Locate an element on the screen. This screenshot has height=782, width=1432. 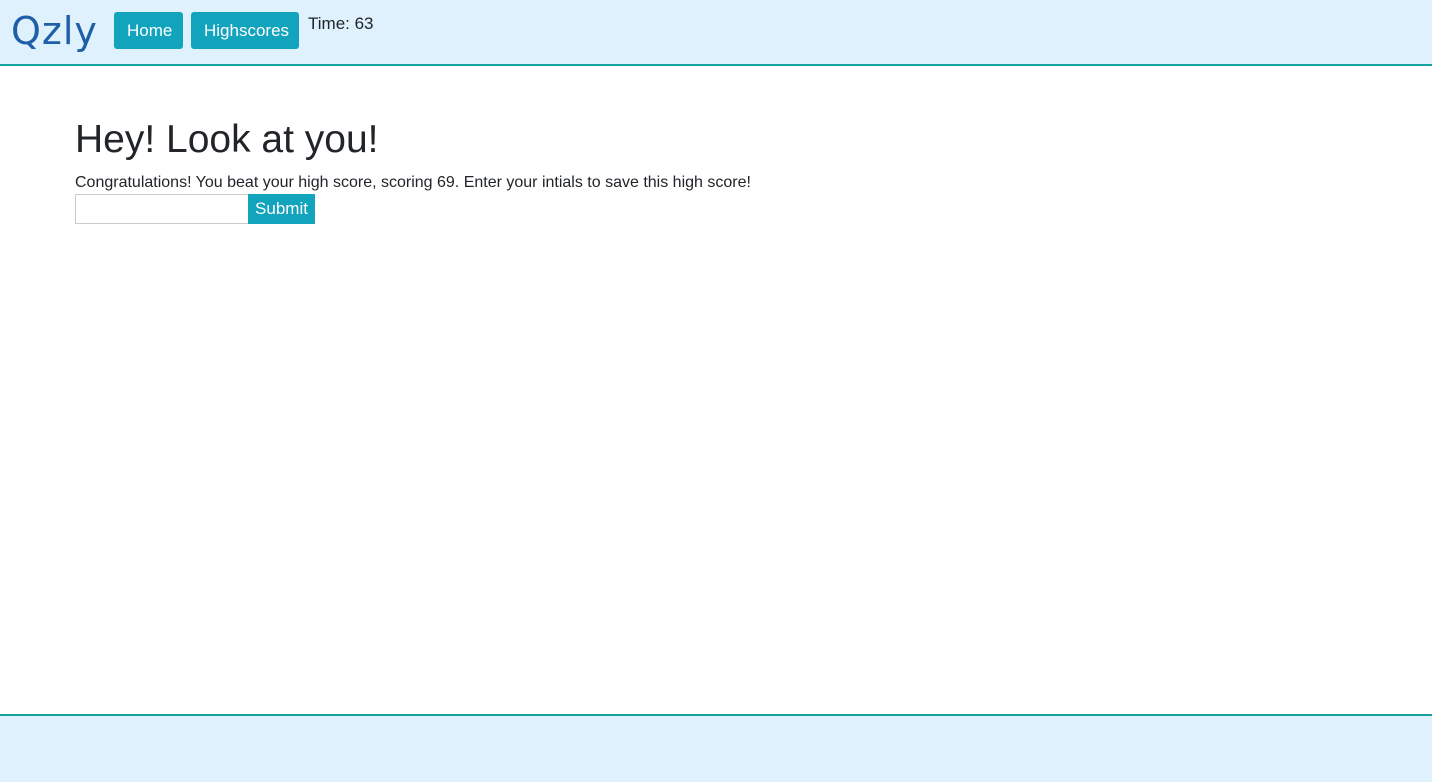
timer-display: Time: 63 is located at coordinates (341, 23).